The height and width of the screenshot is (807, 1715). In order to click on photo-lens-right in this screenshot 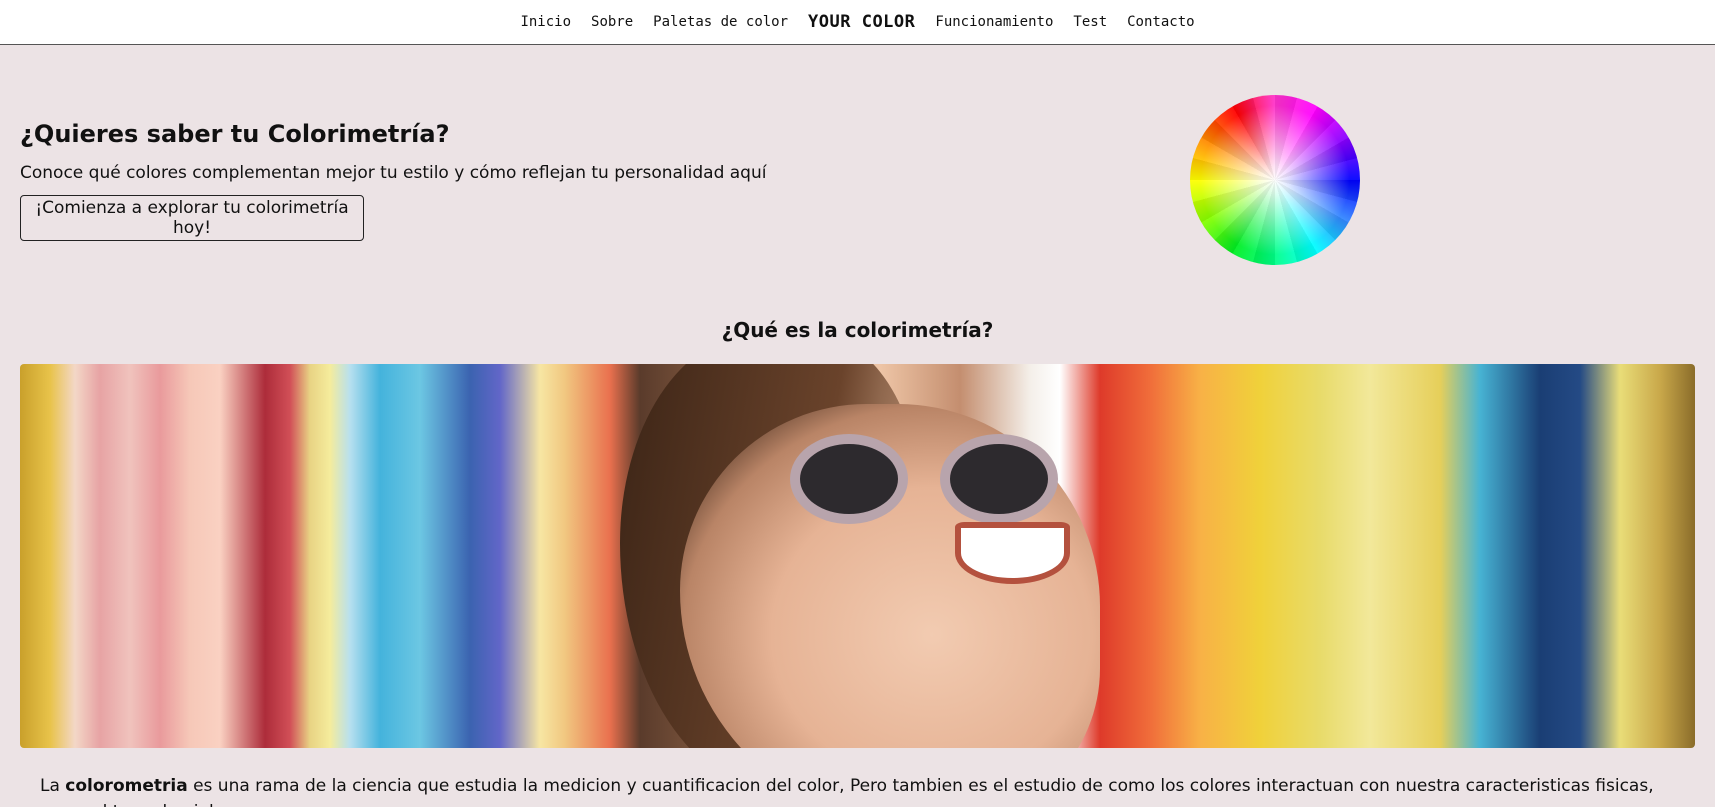, I will do `click(999, 479)`.